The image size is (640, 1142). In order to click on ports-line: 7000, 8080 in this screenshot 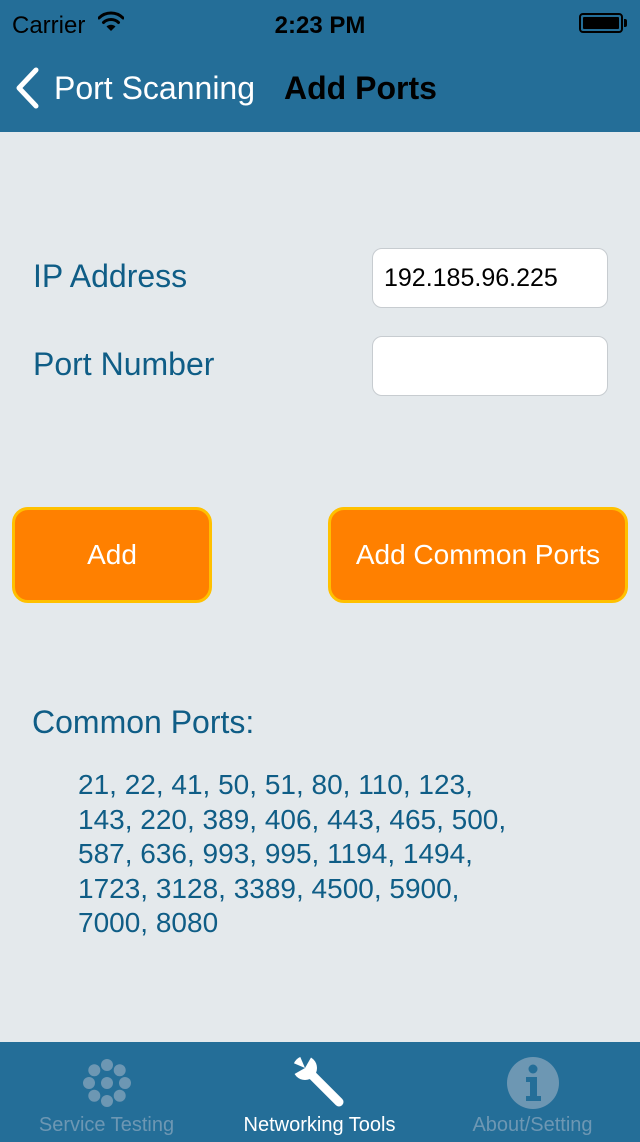, I will do `click(148, 922)`.